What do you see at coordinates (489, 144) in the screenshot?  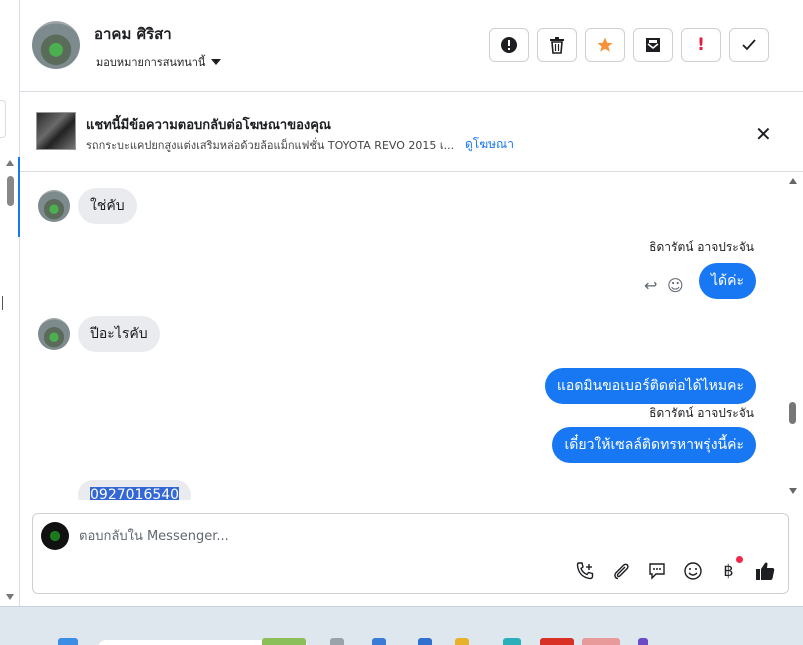 I see `view-ad-link: ดูโฆษณา` at bounding box center [489, 144].